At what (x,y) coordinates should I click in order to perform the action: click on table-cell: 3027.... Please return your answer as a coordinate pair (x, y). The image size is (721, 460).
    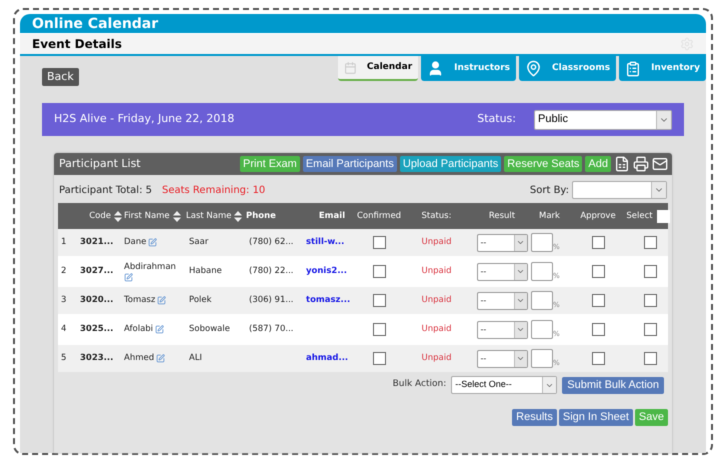
    Looking at the image, I should click on (97, 271).